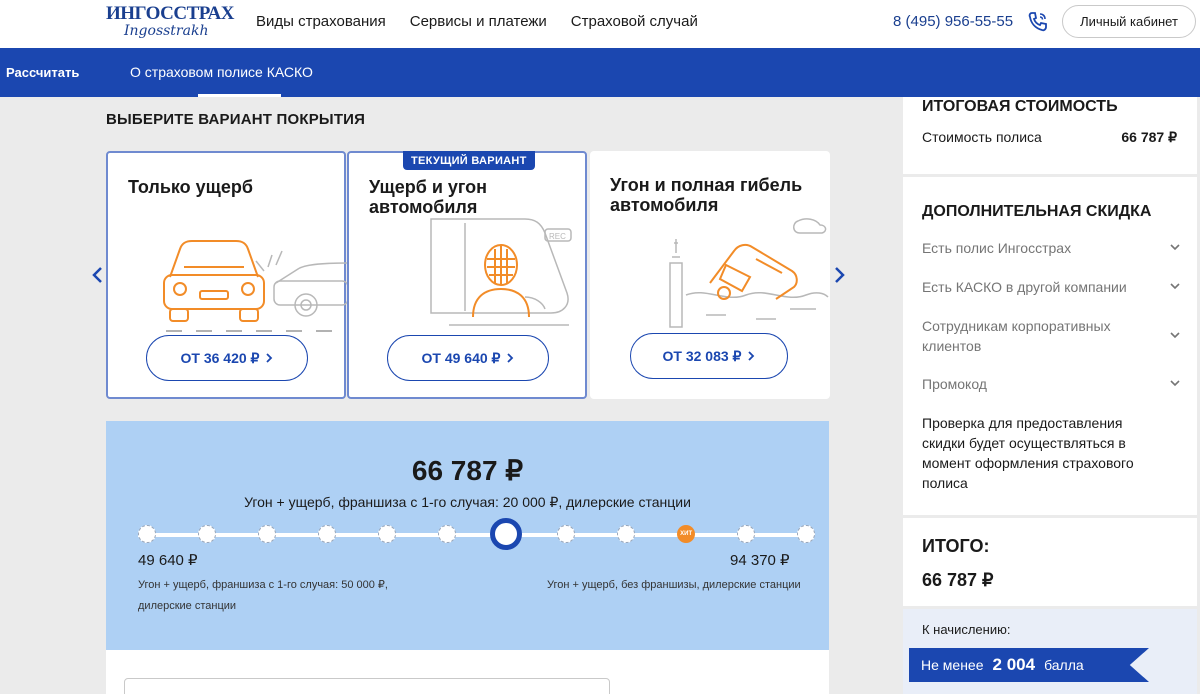 The height and width of the screenshot is (694, 1200). What do you see at coordinates (42, 72) in the screenshot?
I see `tab-calculate: Рассчитать` at bounding box center [42, 72].